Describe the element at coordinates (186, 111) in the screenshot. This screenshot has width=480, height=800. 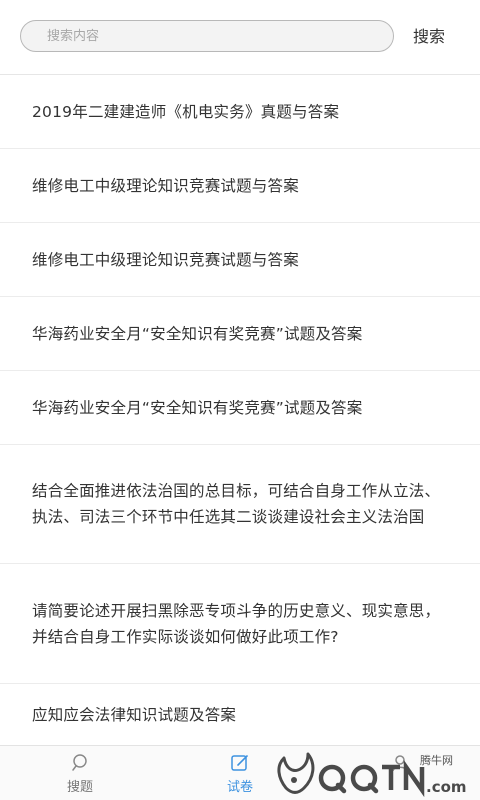
I see `list-item-title: 2019年二建建造师《机电实务》真题与答案` at that location.